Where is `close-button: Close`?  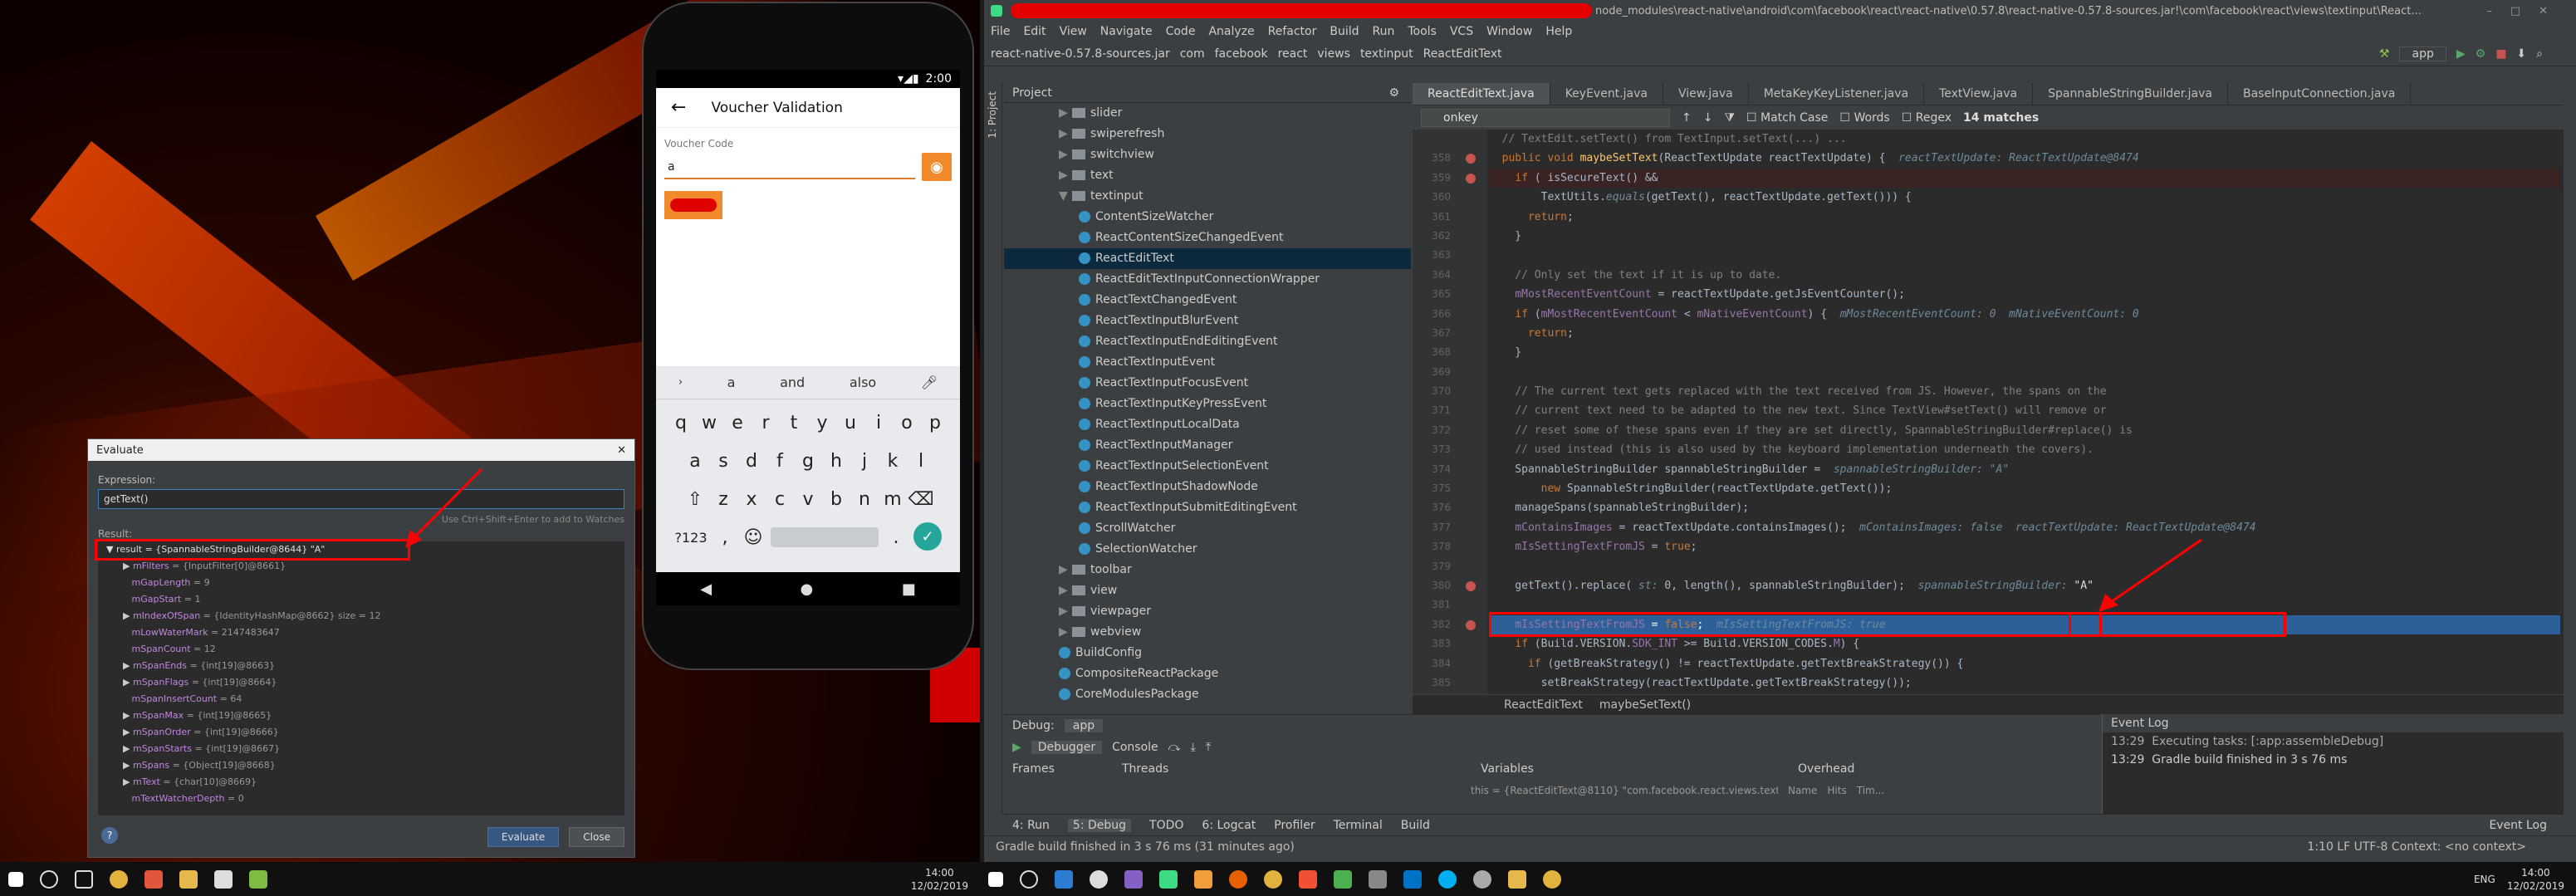
close-button: Close is located at coordinates (596, 837).